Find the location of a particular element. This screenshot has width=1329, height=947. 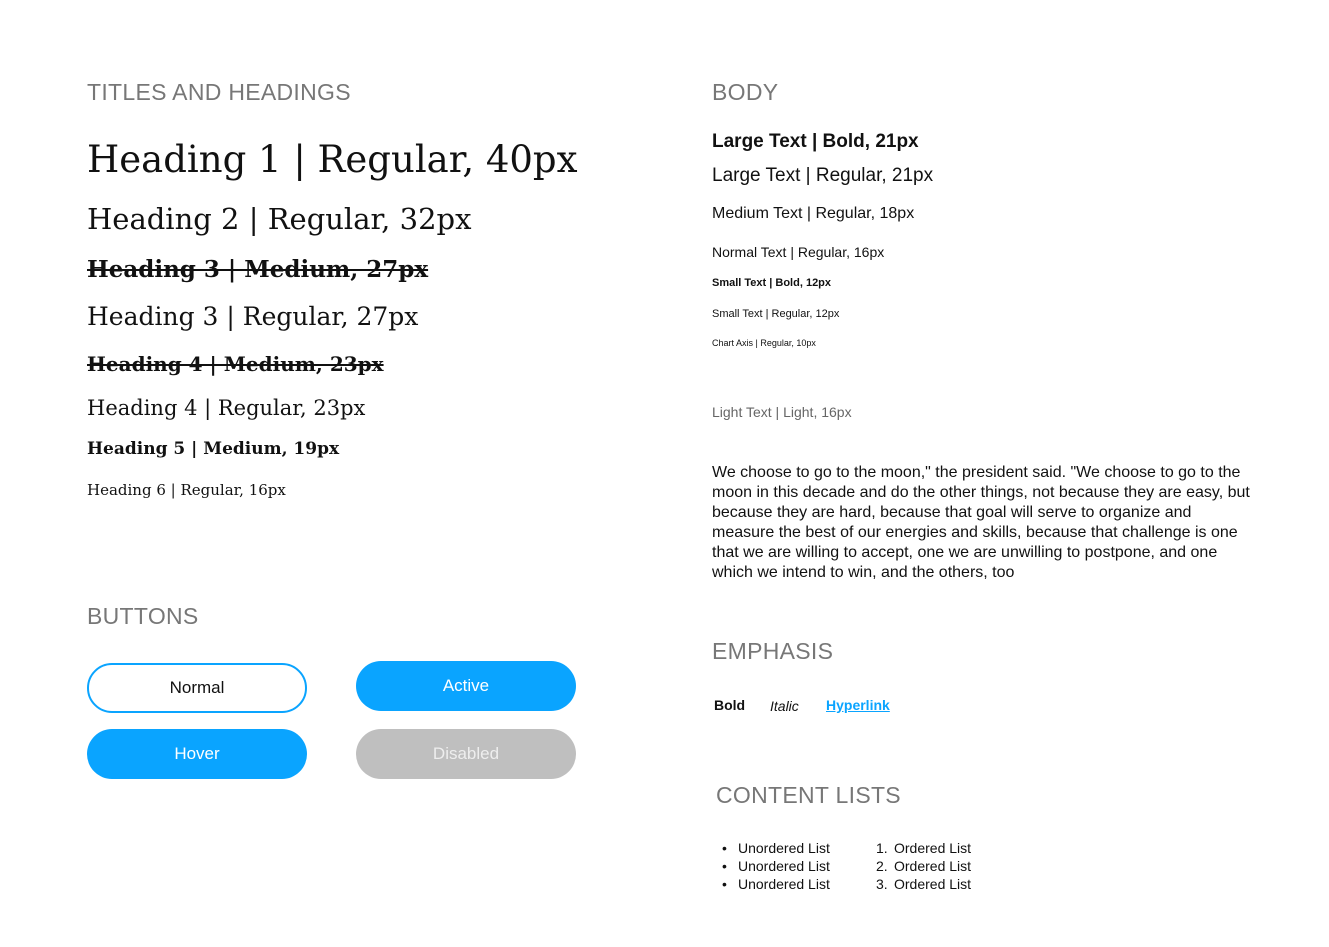

bold-text-sample: Bold is located at coordinates (730, 705).